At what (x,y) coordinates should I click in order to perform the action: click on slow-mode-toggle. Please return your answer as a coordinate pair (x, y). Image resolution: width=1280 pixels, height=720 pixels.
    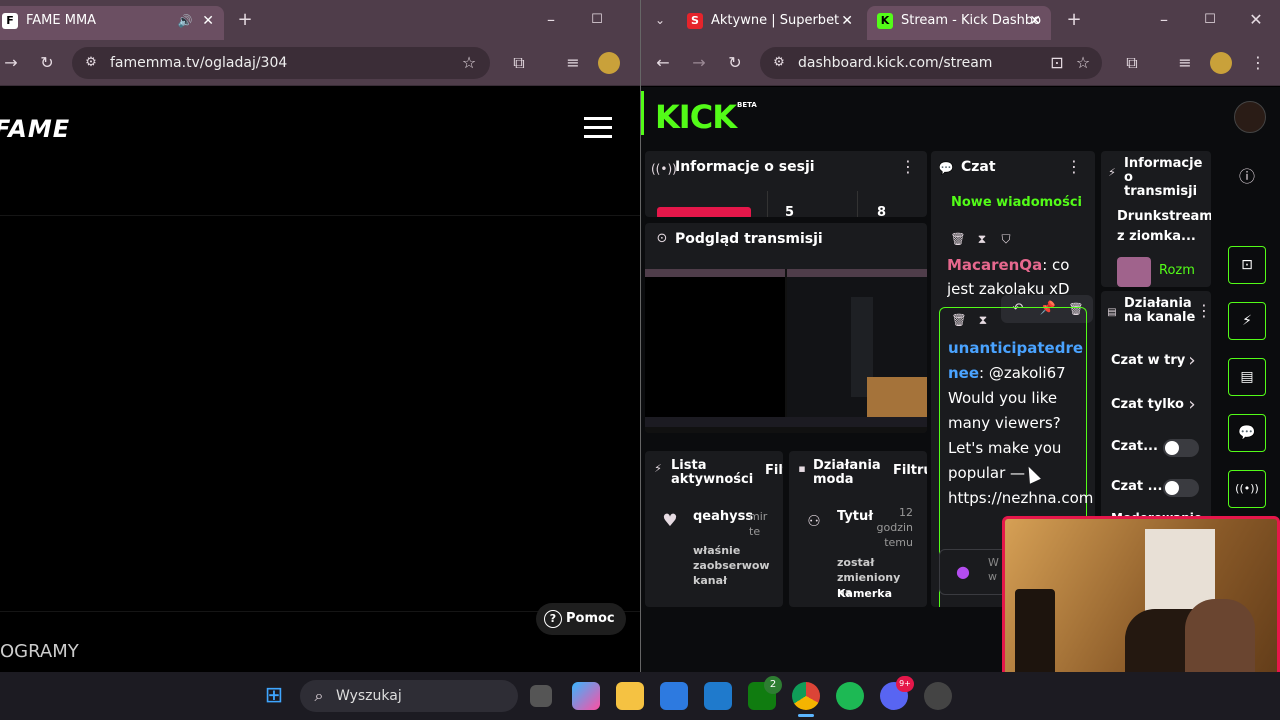
    Looking at the image, I should click on (1181, 448).